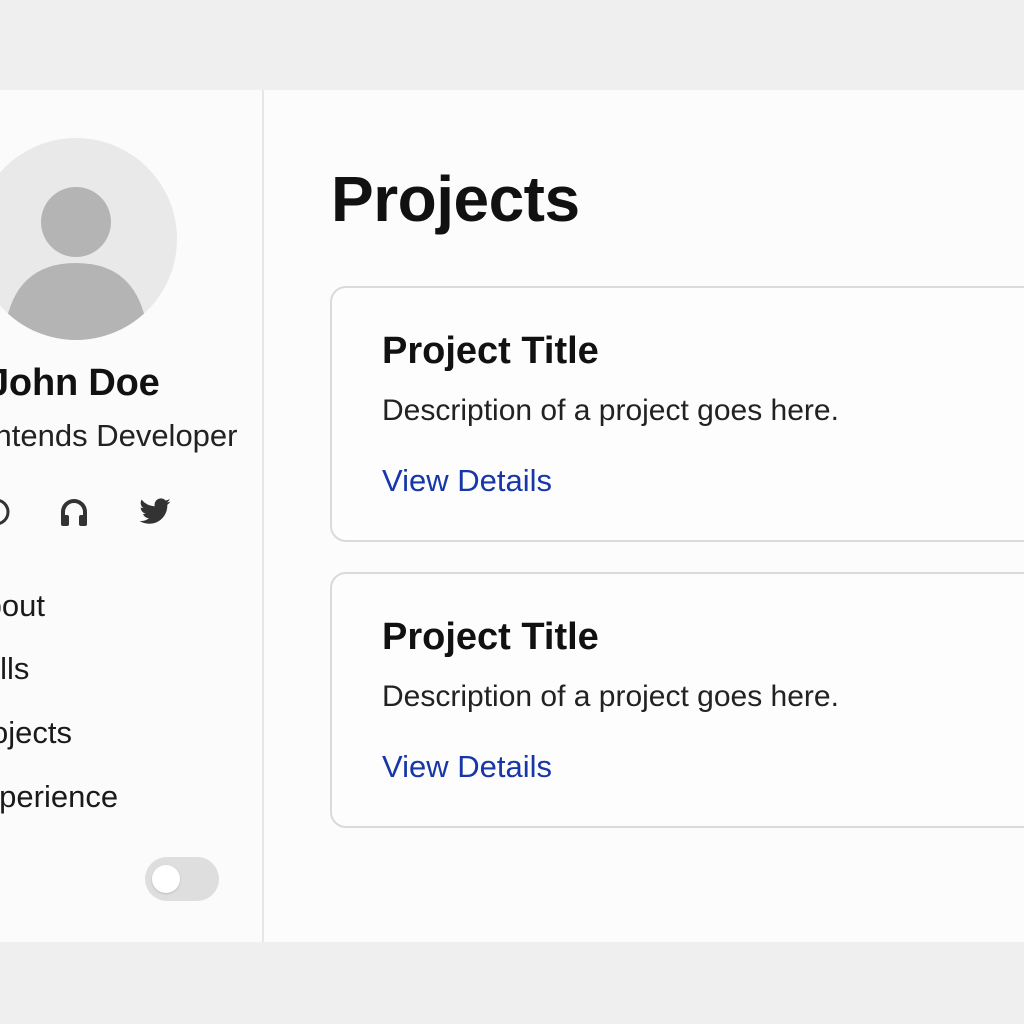  Describe the element at coordinates (455, 199) in the screenshot. I see `page-title: Projects` at that location.